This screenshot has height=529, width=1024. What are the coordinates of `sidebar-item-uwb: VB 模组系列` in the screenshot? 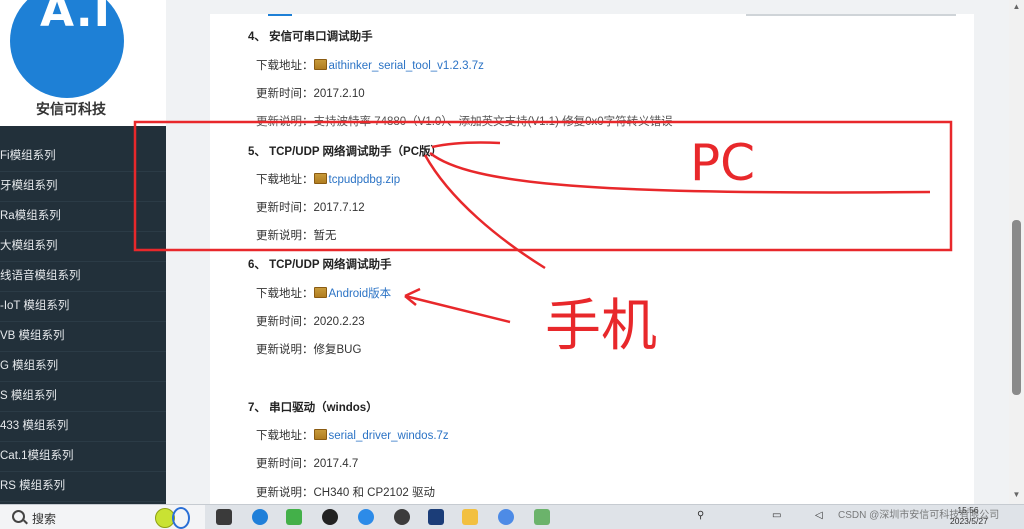 It's located at (83, 336).